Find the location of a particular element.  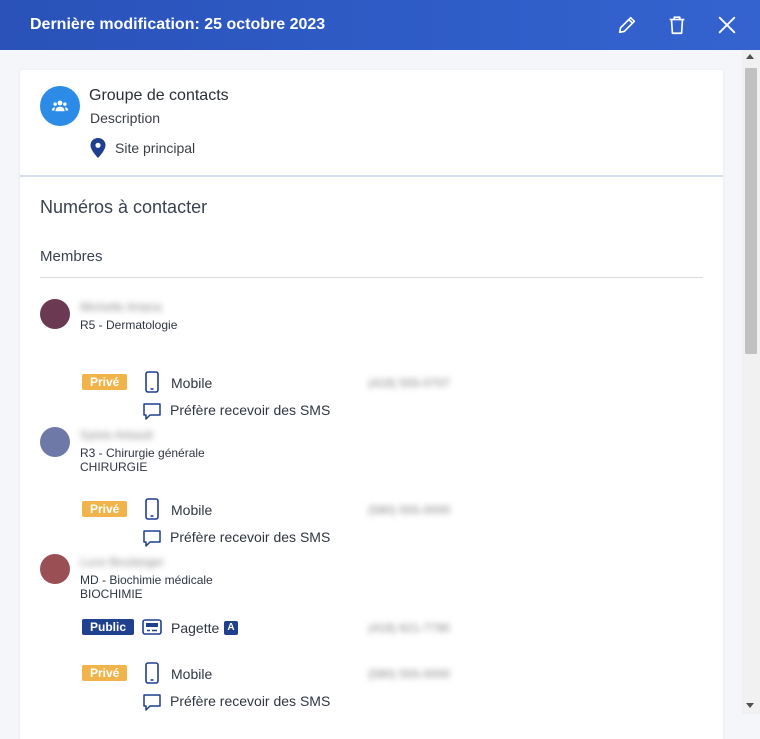

pencil-icon is located at coordinates (627, 25).